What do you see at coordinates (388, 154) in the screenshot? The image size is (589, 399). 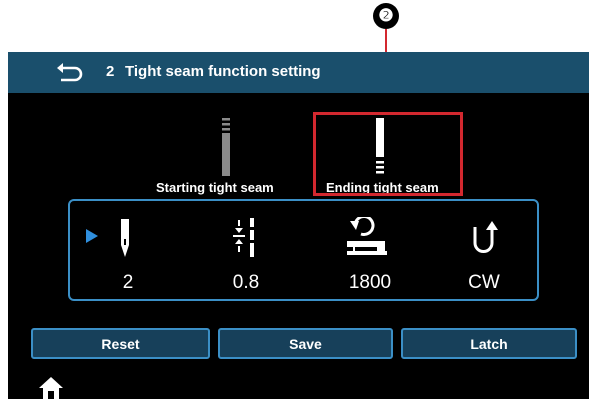 I see `selection-highlight-box` at bounding box center [388, 154].